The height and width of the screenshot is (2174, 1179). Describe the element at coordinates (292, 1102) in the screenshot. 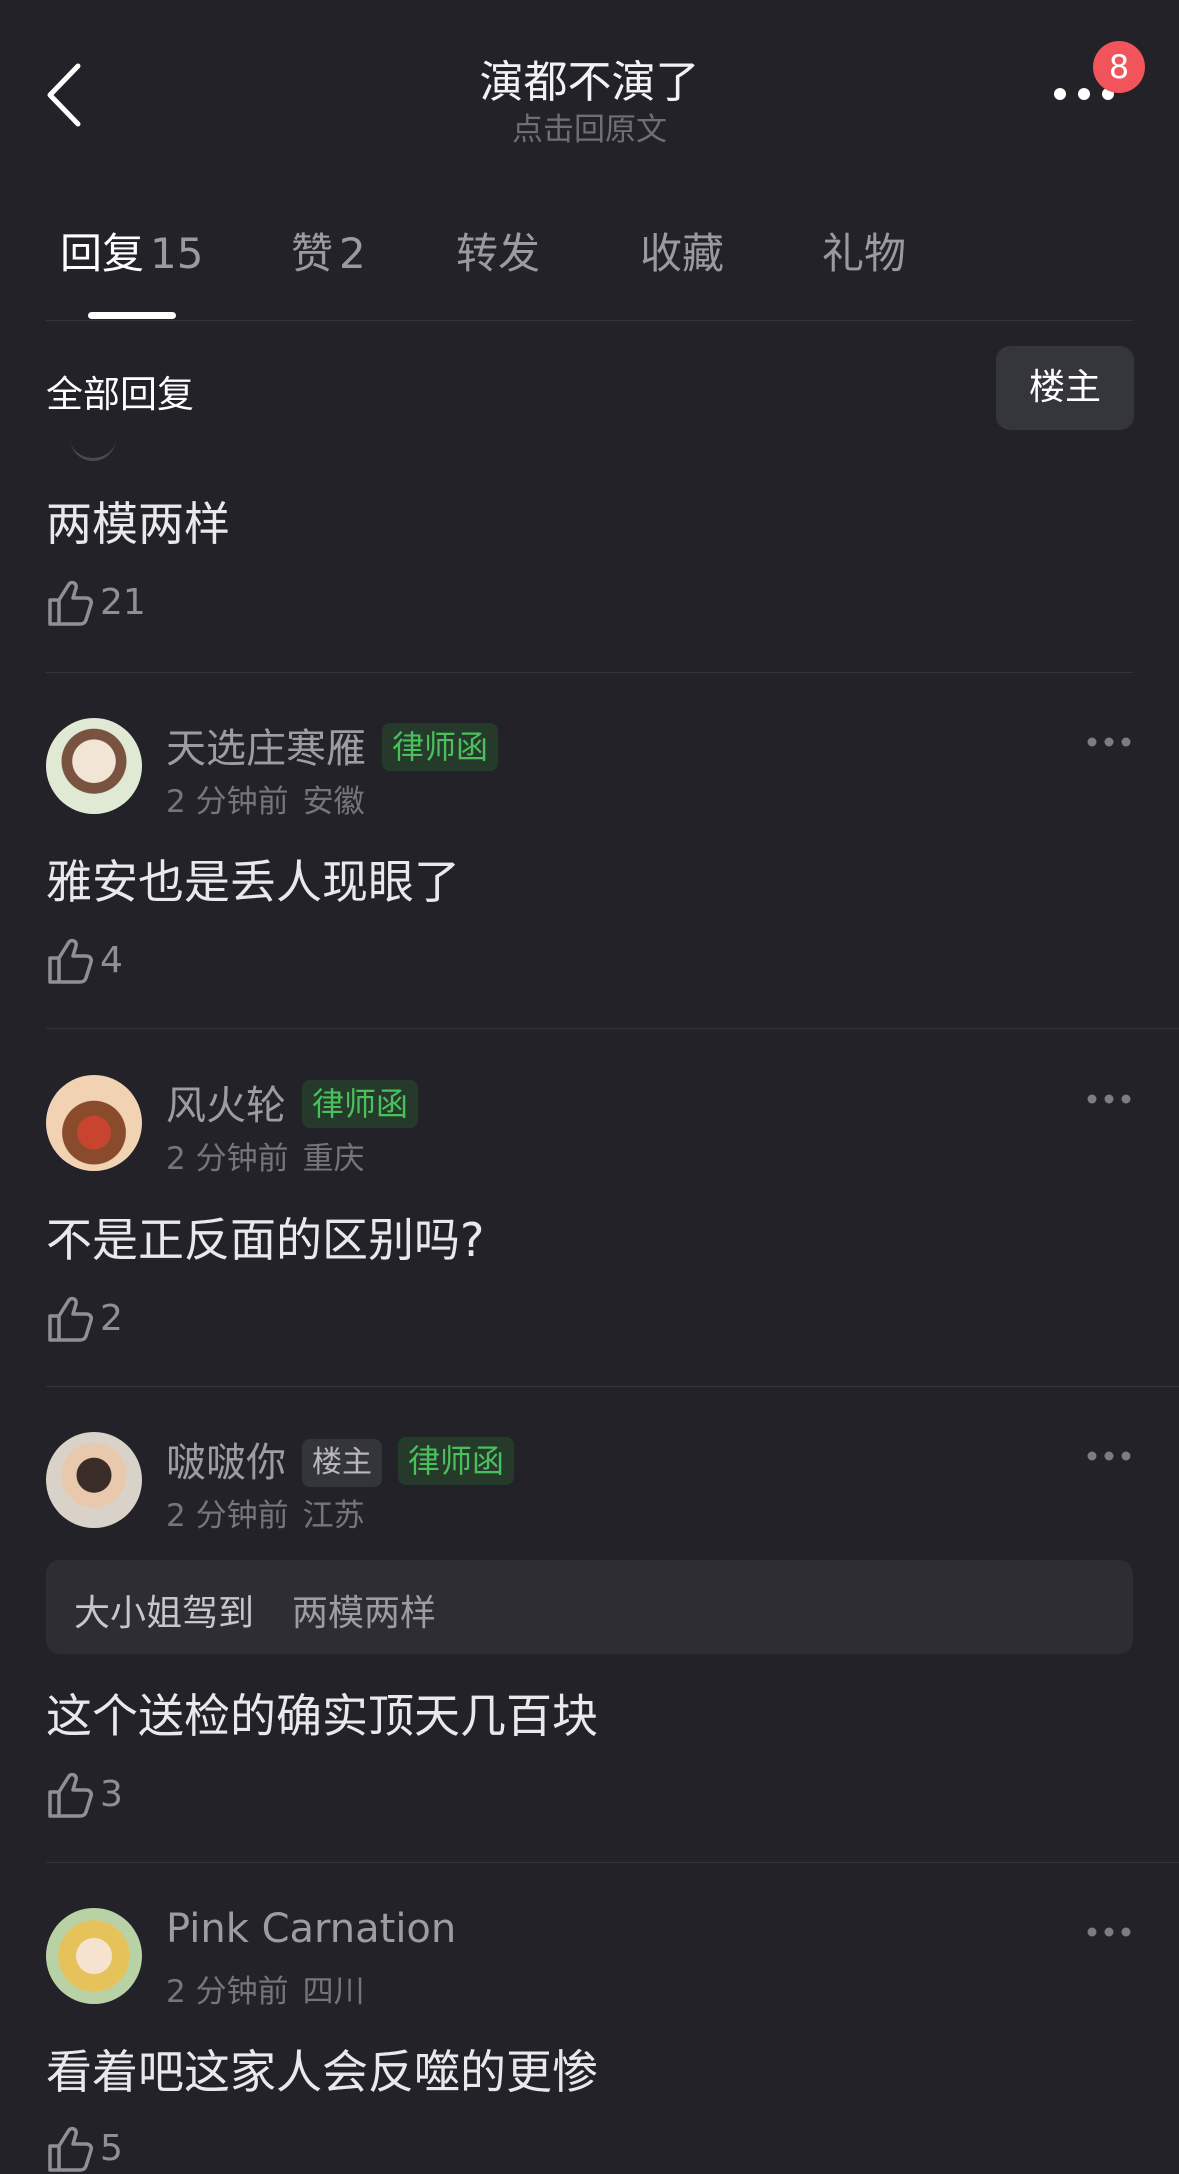

I see `username: 风火轮 律师函` at that location.